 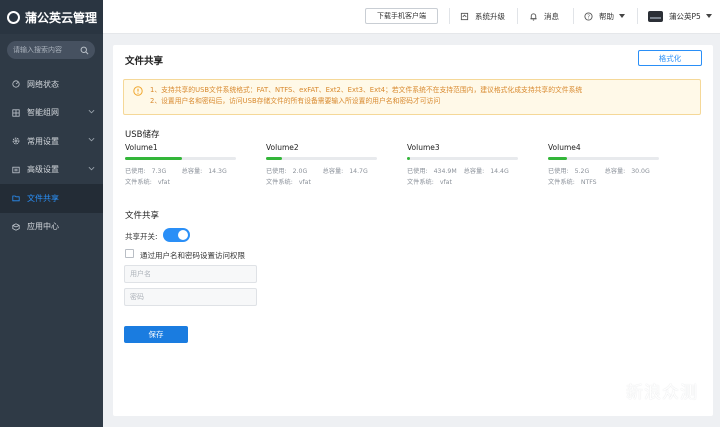 I want to click on total-value: 14.3G, so click(x=217, y=171).